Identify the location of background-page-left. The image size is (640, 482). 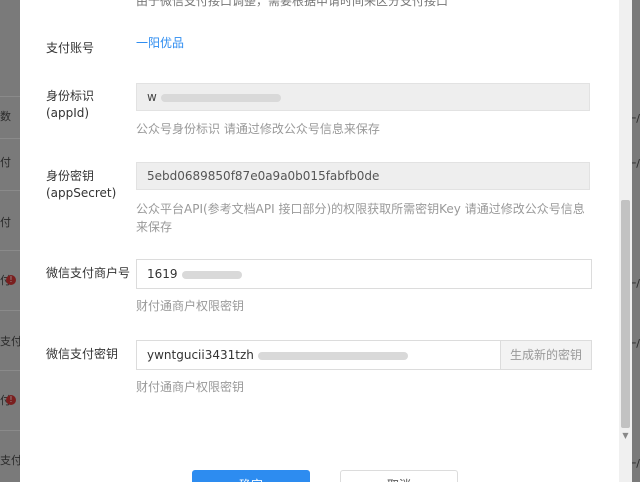
(10, 241).